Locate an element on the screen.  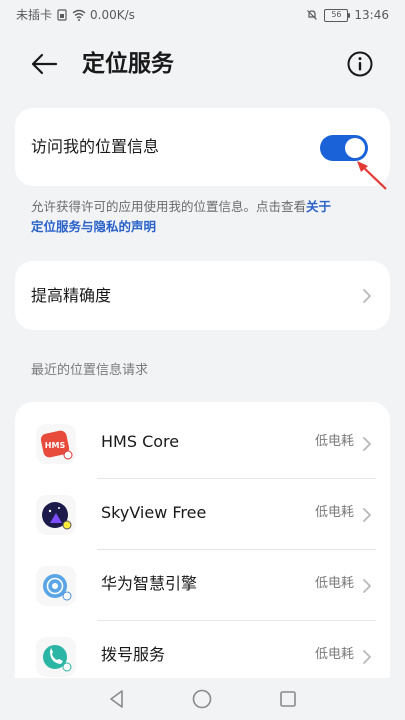
dialer-service-icon is located at coordinates (56, 657).